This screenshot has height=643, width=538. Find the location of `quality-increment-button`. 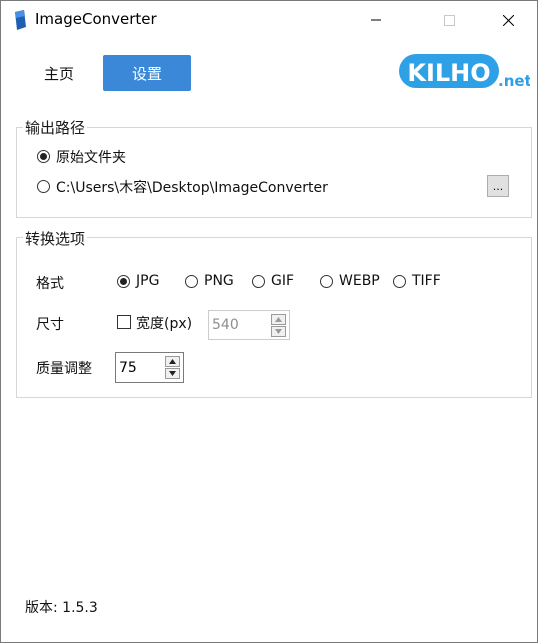

quality-increment-button is located at coordinates (172, 361).